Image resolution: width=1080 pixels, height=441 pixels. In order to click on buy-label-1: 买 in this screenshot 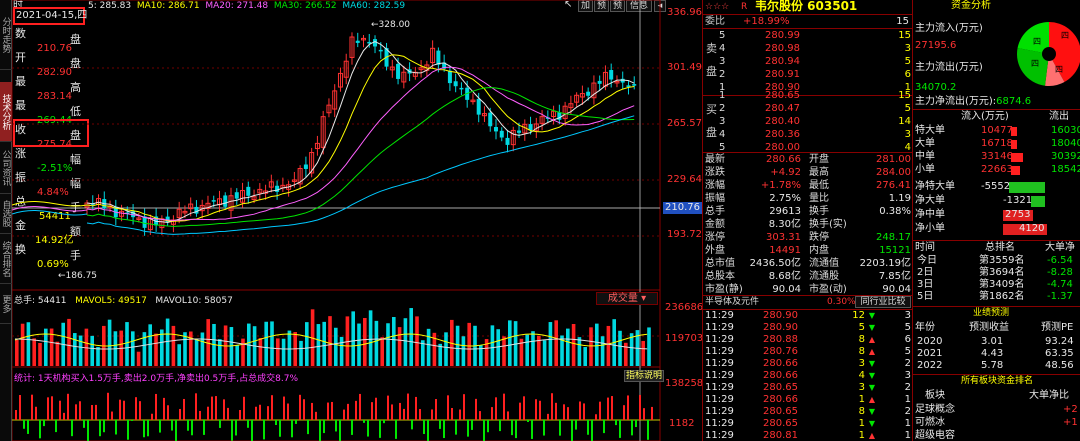, I will do `click(711, 109)`.